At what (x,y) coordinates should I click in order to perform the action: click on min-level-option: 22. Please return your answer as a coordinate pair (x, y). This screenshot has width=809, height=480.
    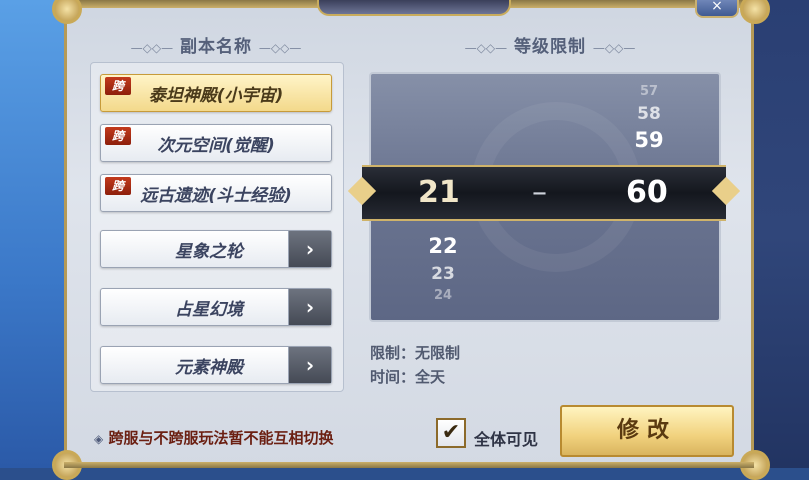
    Looking at the image, I should click on (443, 246).